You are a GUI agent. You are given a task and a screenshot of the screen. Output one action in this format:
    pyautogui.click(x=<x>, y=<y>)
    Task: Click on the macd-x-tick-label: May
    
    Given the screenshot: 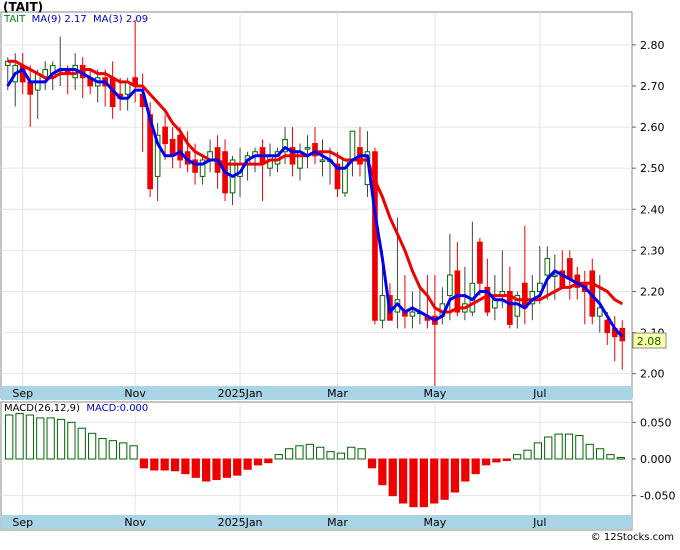 What is the action you would take?
    pyautogui.click(x=435, y=522)
    